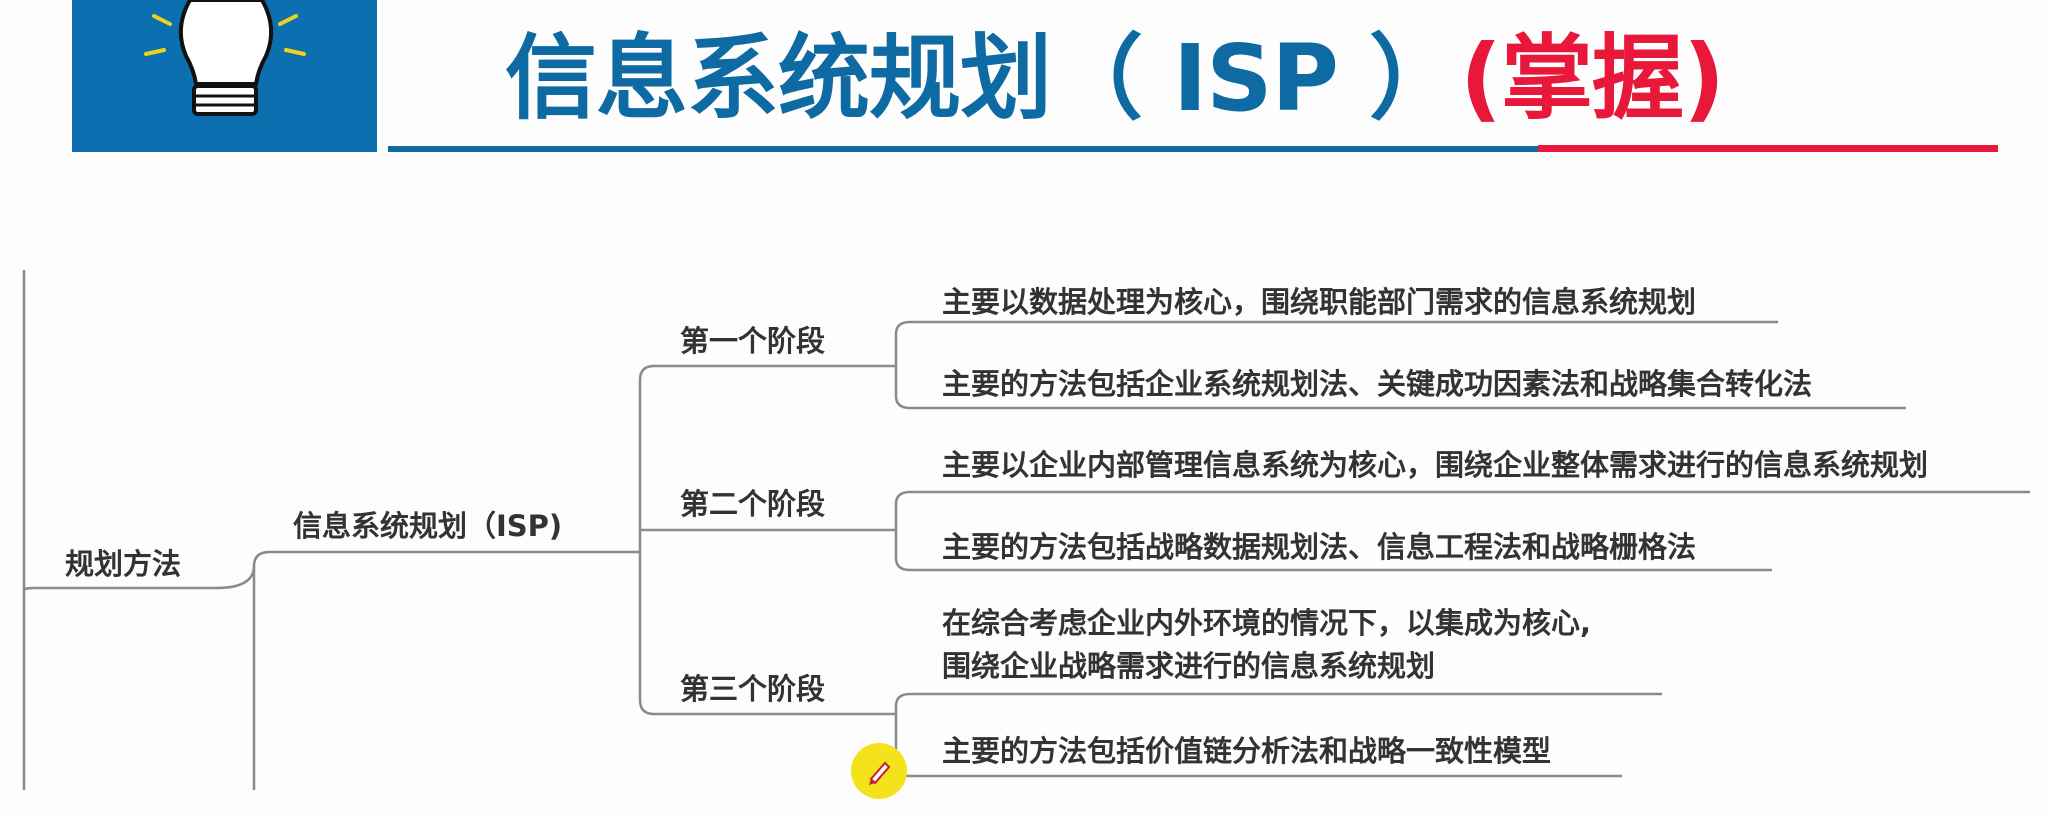 Image resolution: width=2048 pixels, height=818 pixels. Describe the element at coordinates (1247, 751) in the screenshot. I see `stage-3-item-2: 主要的方法包括价值链分析法和战略一致性模型` at that location.